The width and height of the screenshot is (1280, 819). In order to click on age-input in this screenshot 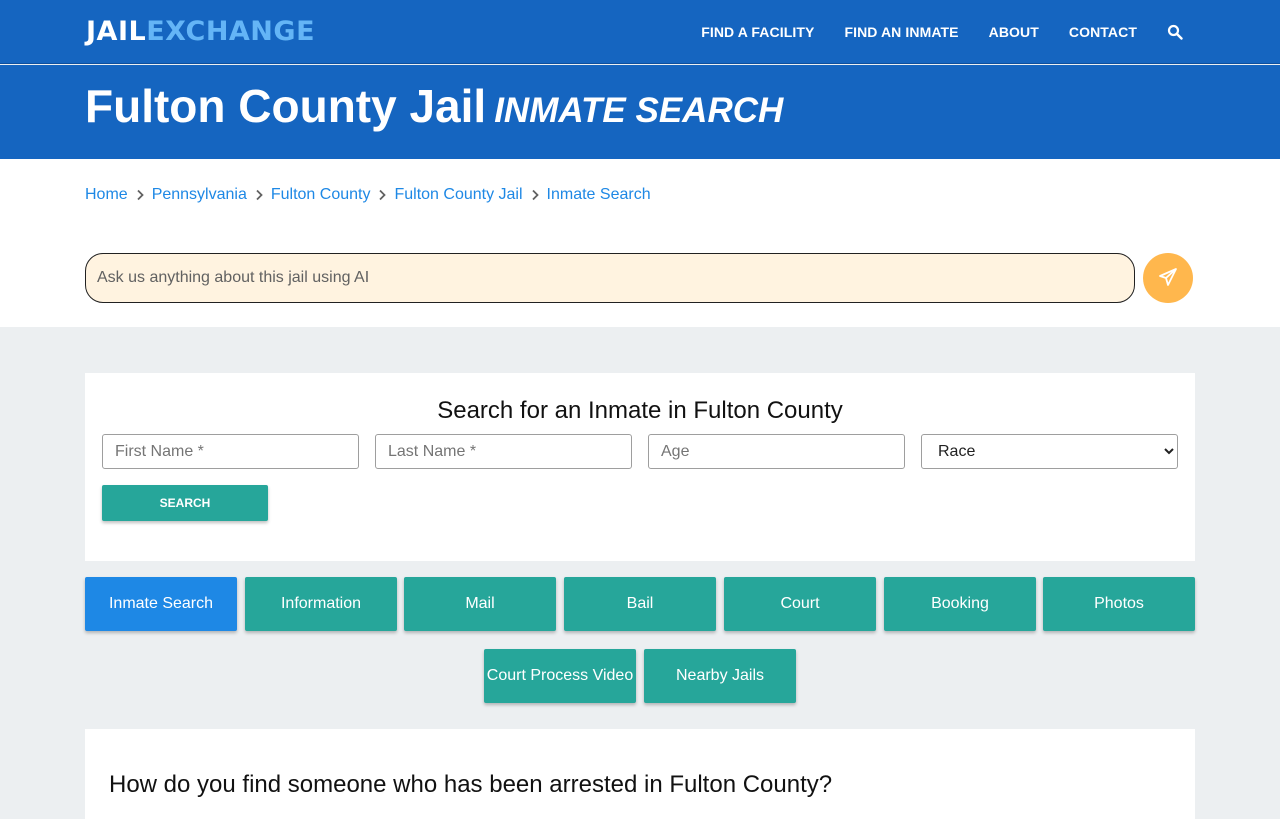, I will do `click(776, 451)`.